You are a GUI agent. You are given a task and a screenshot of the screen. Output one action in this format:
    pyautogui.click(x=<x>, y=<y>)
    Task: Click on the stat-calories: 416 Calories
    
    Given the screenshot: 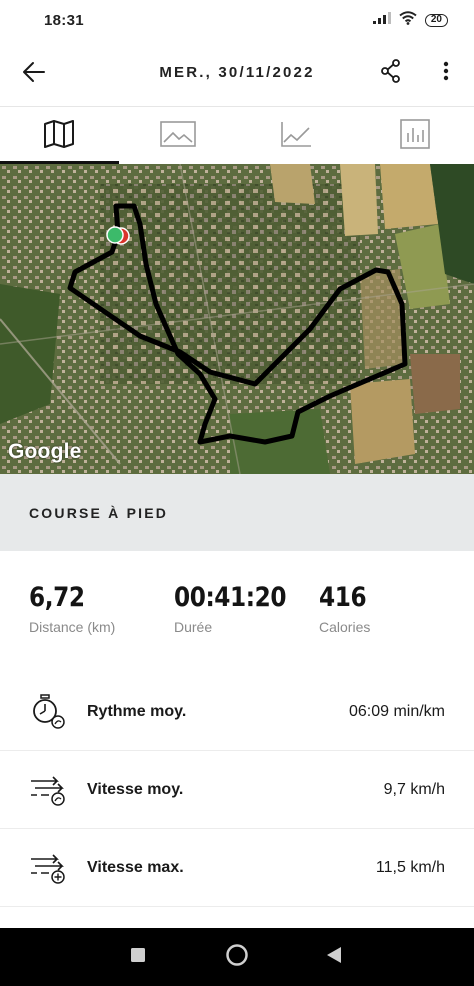 What is the action you would take?
    pyautogui.click(x=346, y=608)
    